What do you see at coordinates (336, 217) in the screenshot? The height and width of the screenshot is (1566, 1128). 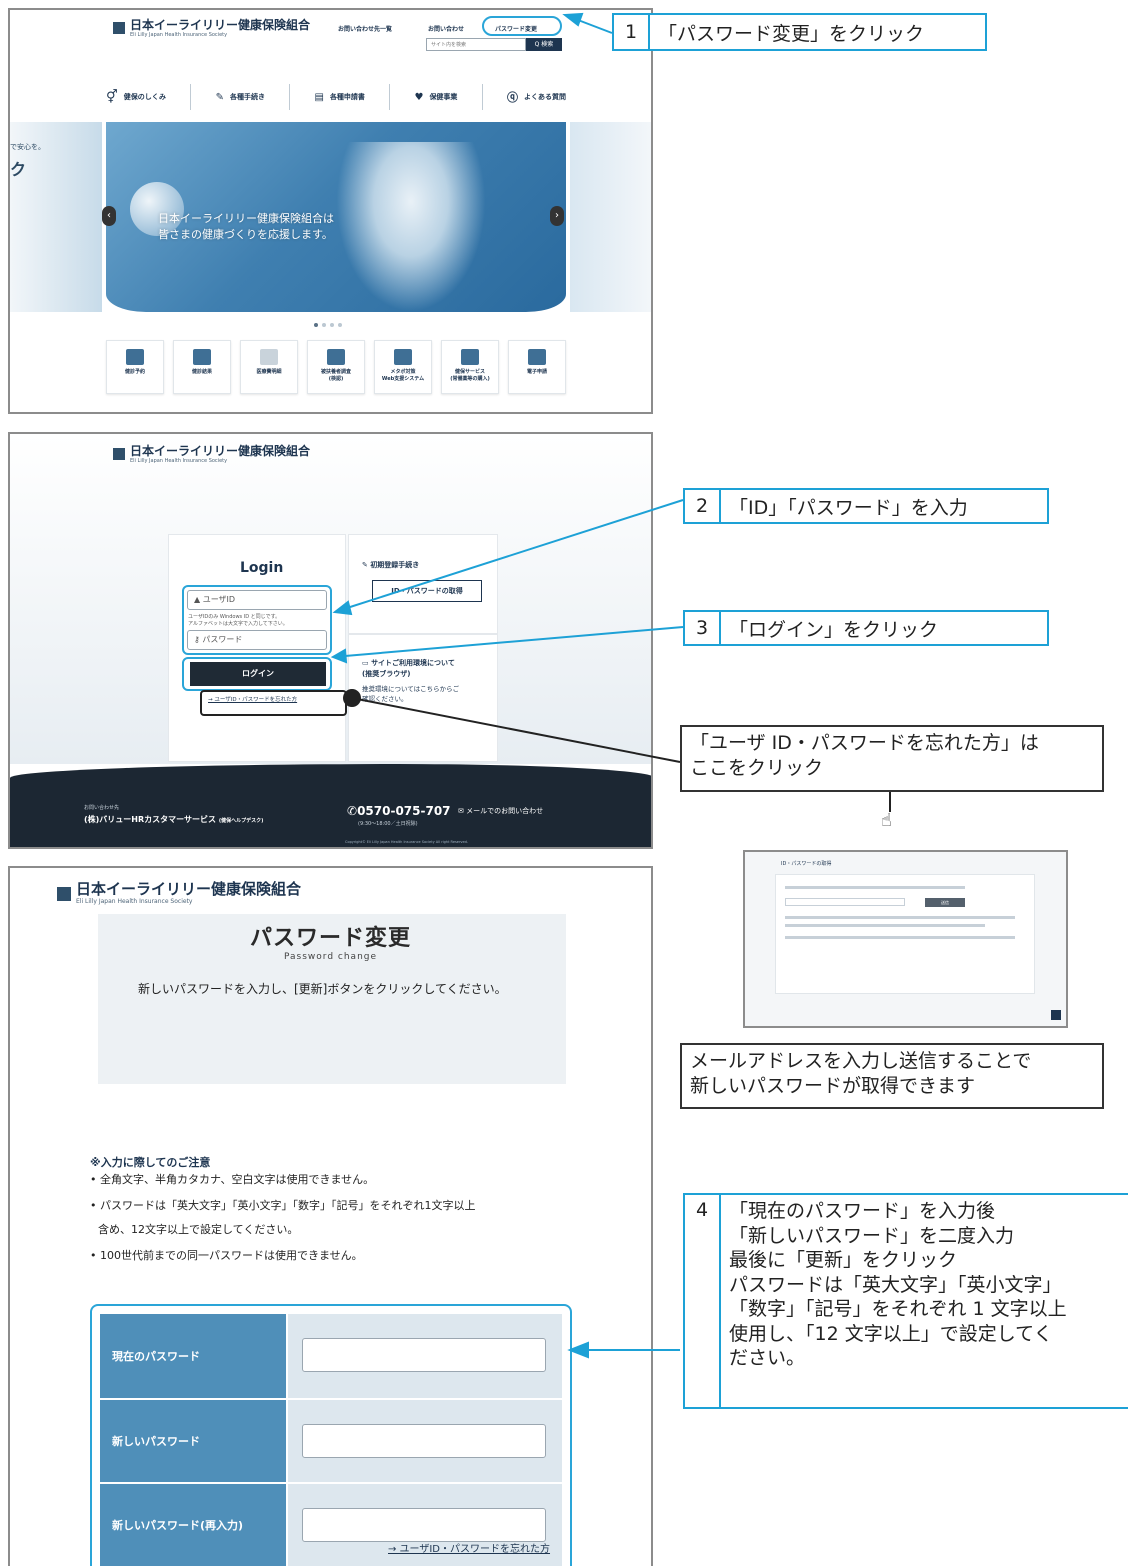 I see `hero-carousel: 日本イーライリリー健康保険組合は 皆さまの健康づくりを応援します。` at bounding box center [336, 217].